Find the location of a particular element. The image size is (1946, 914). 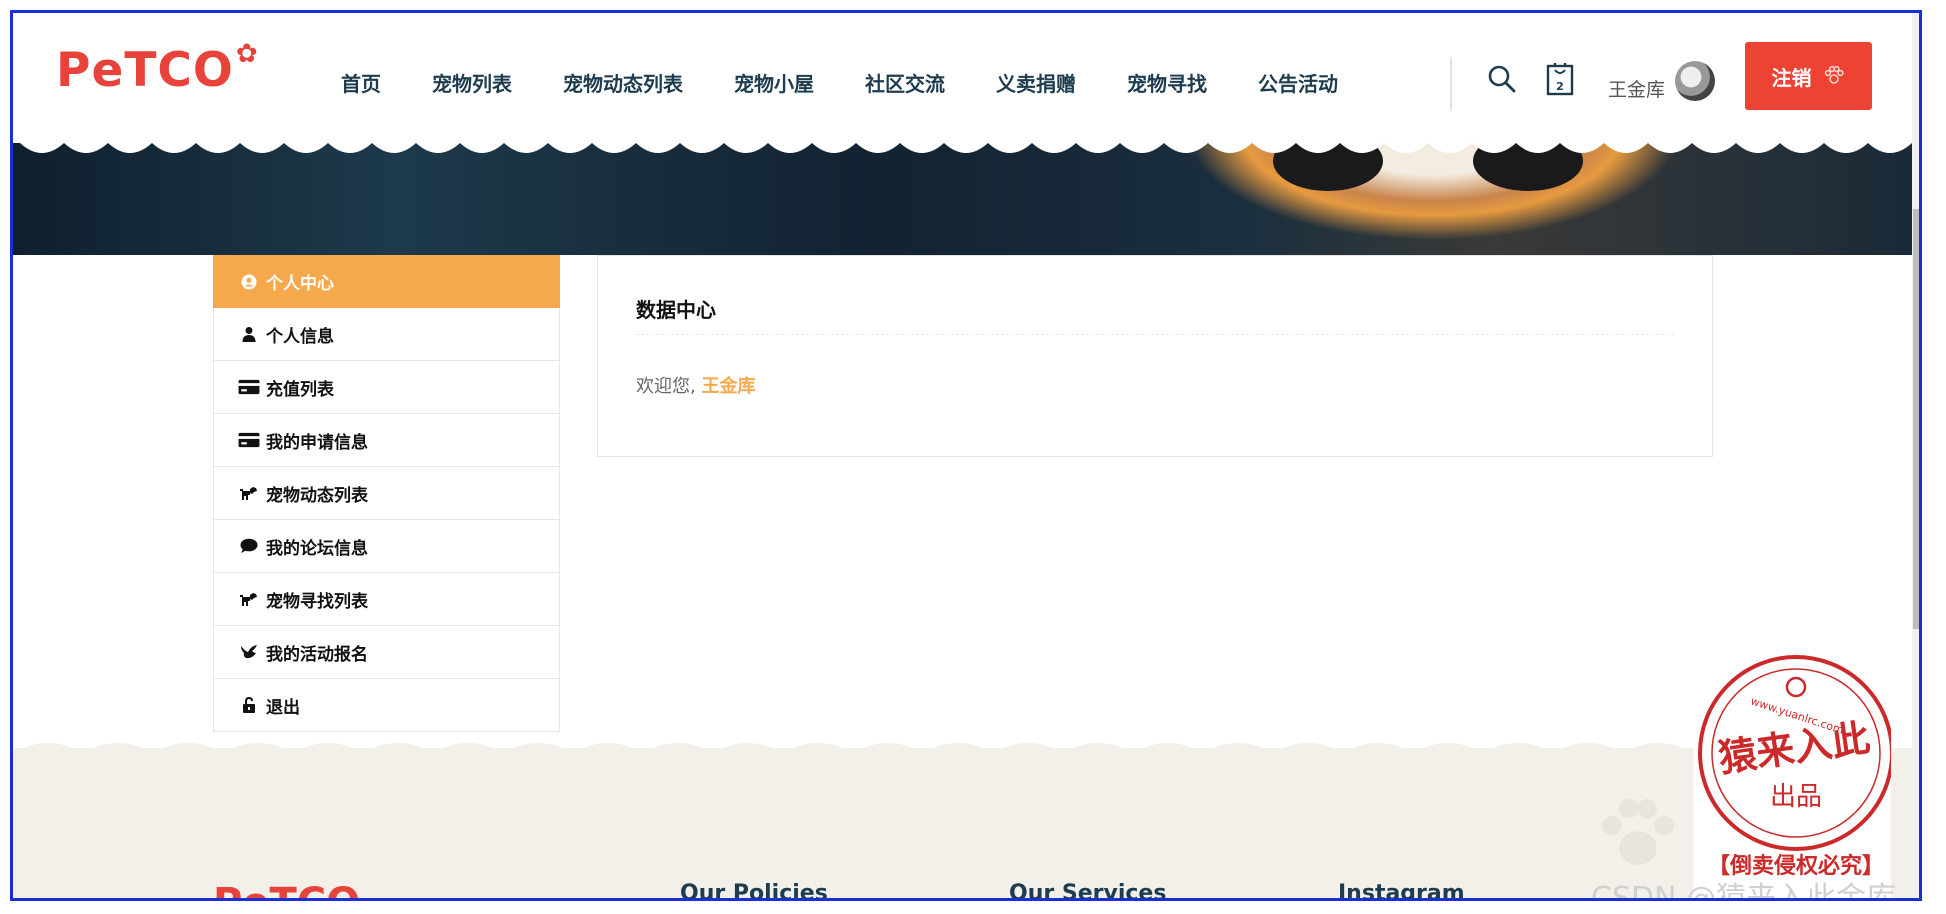

footer-heading-instagram: Instagram is located at coordinates (1401, 891).